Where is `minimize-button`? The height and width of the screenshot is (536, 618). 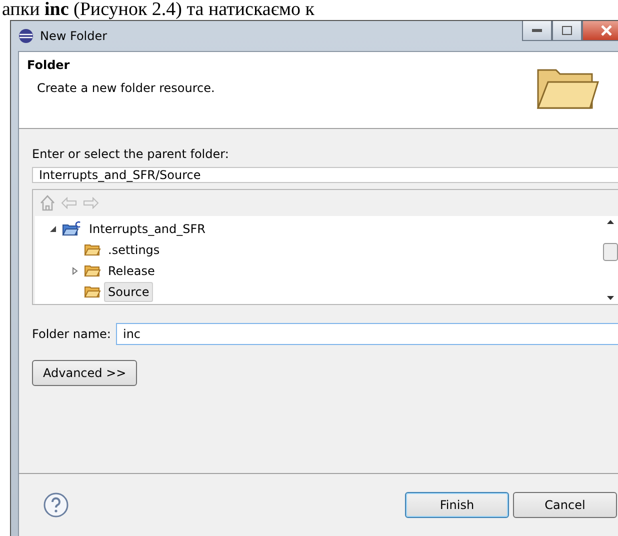
minimize-button is located at coordinates (537, 31).